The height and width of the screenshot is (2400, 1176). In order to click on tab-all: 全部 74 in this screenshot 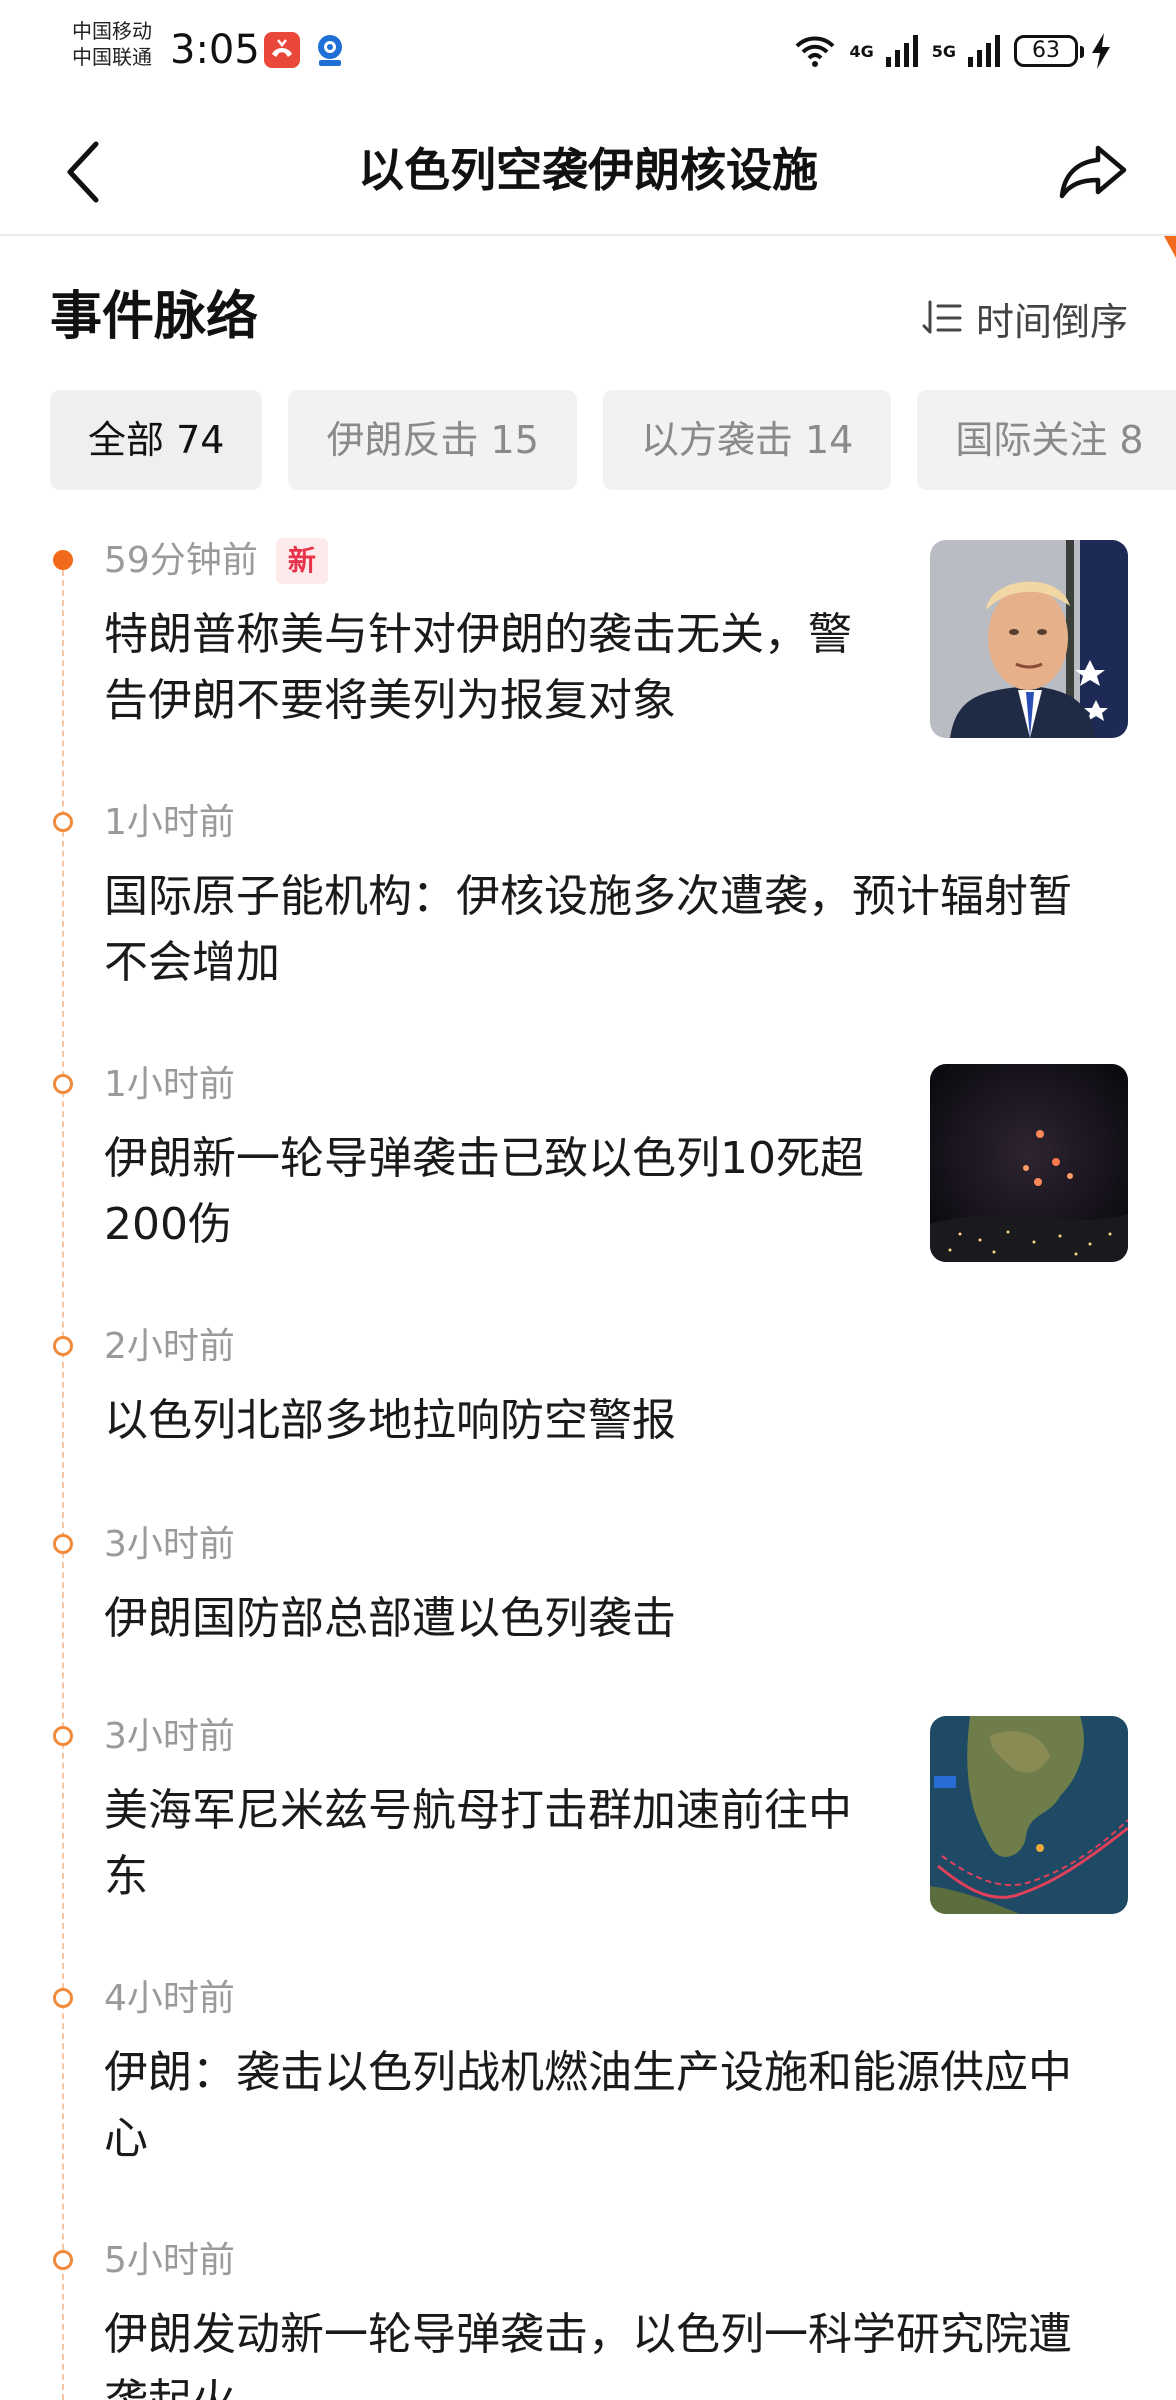, I will do `click(156, 440)`.